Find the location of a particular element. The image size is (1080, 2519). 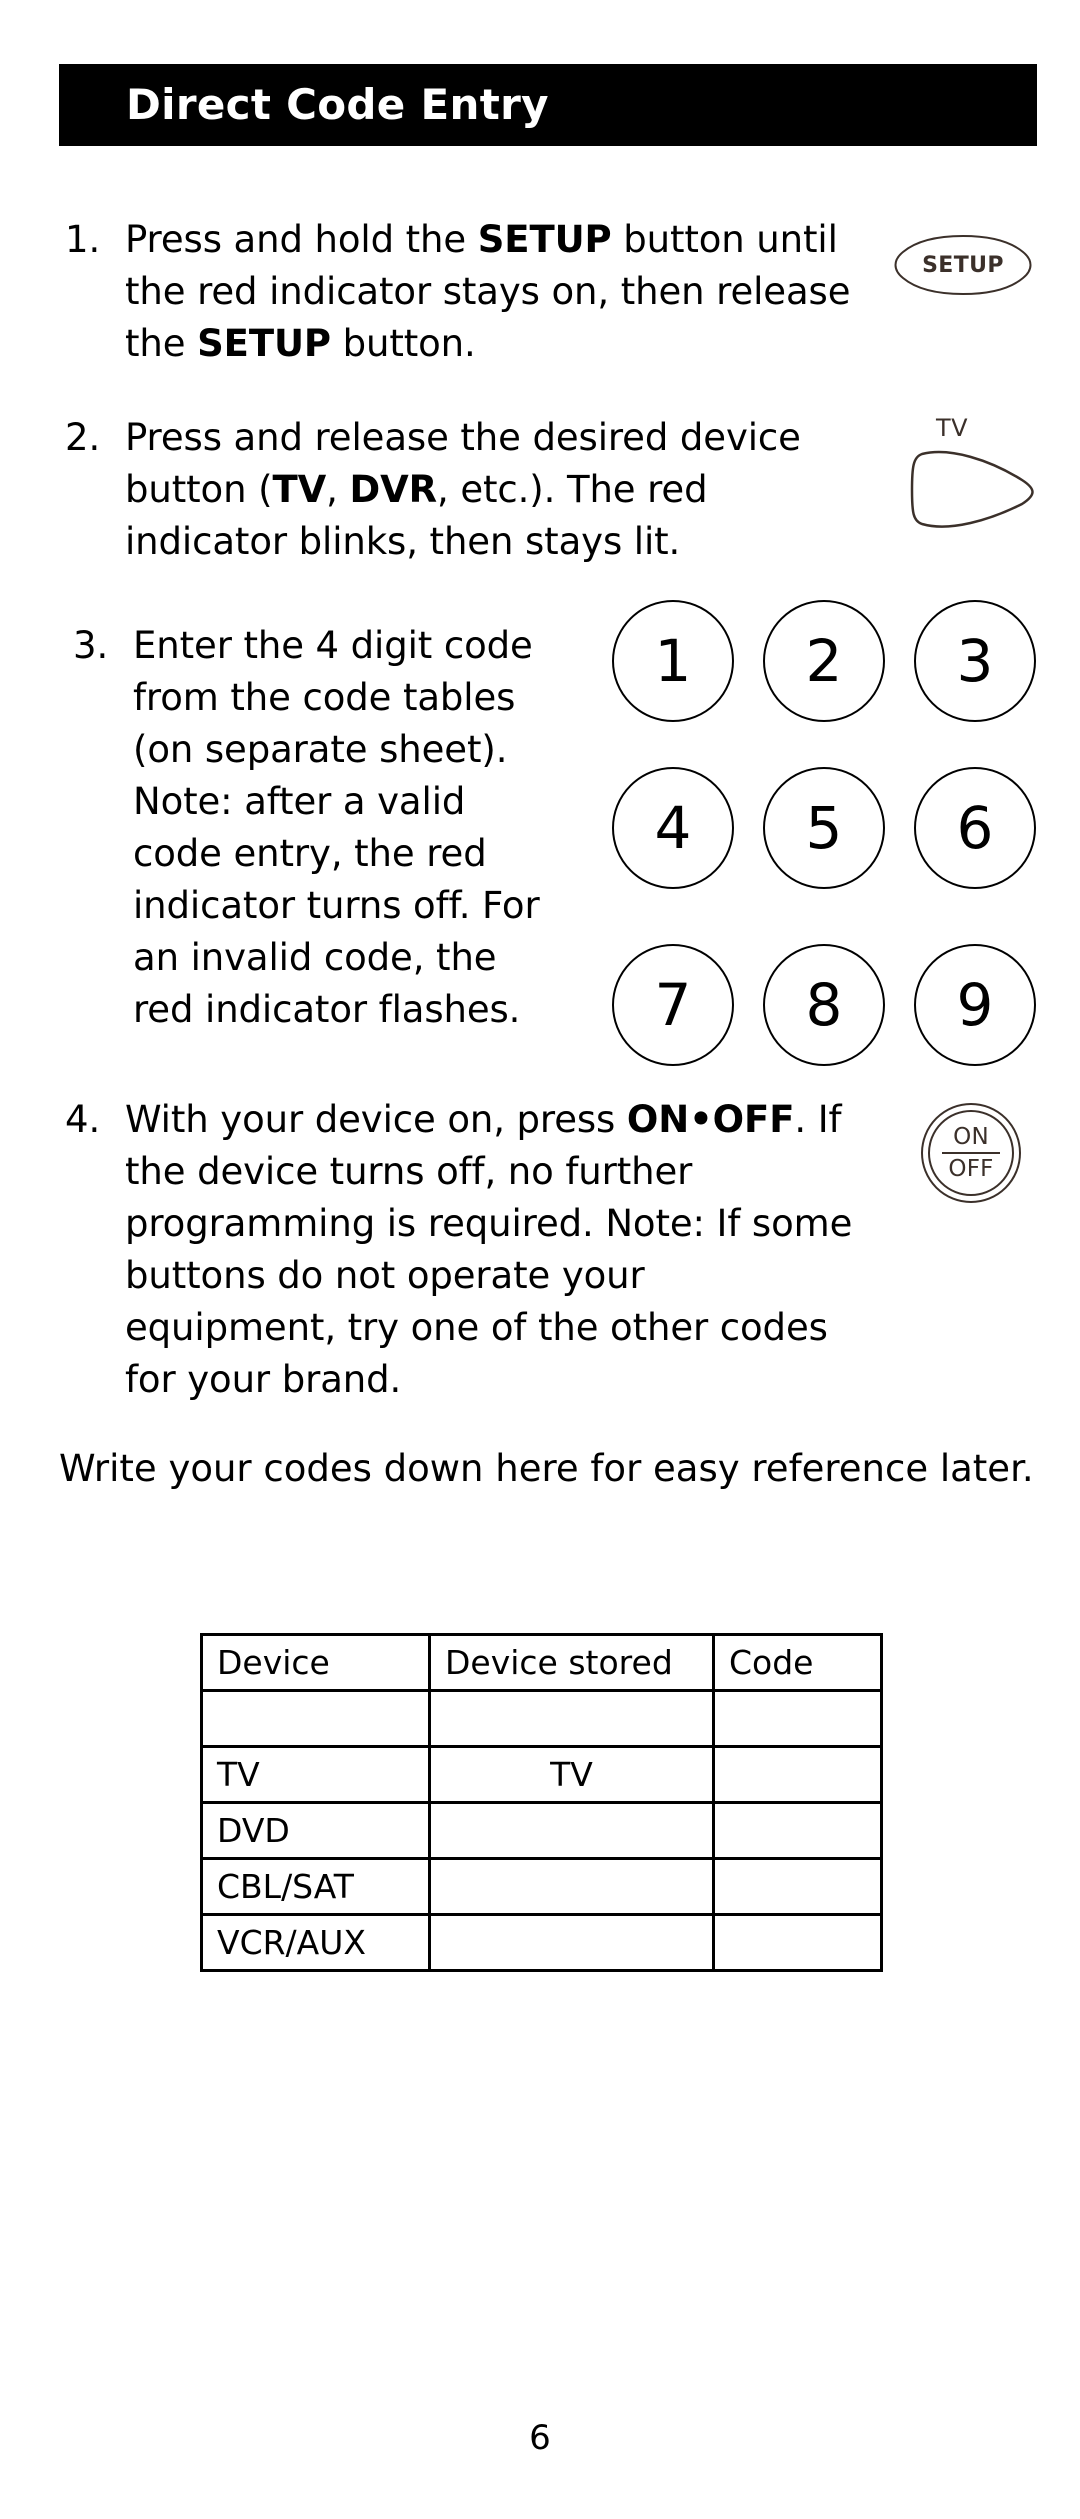

step-2-number: 2. is located at coordinates (83, 437).